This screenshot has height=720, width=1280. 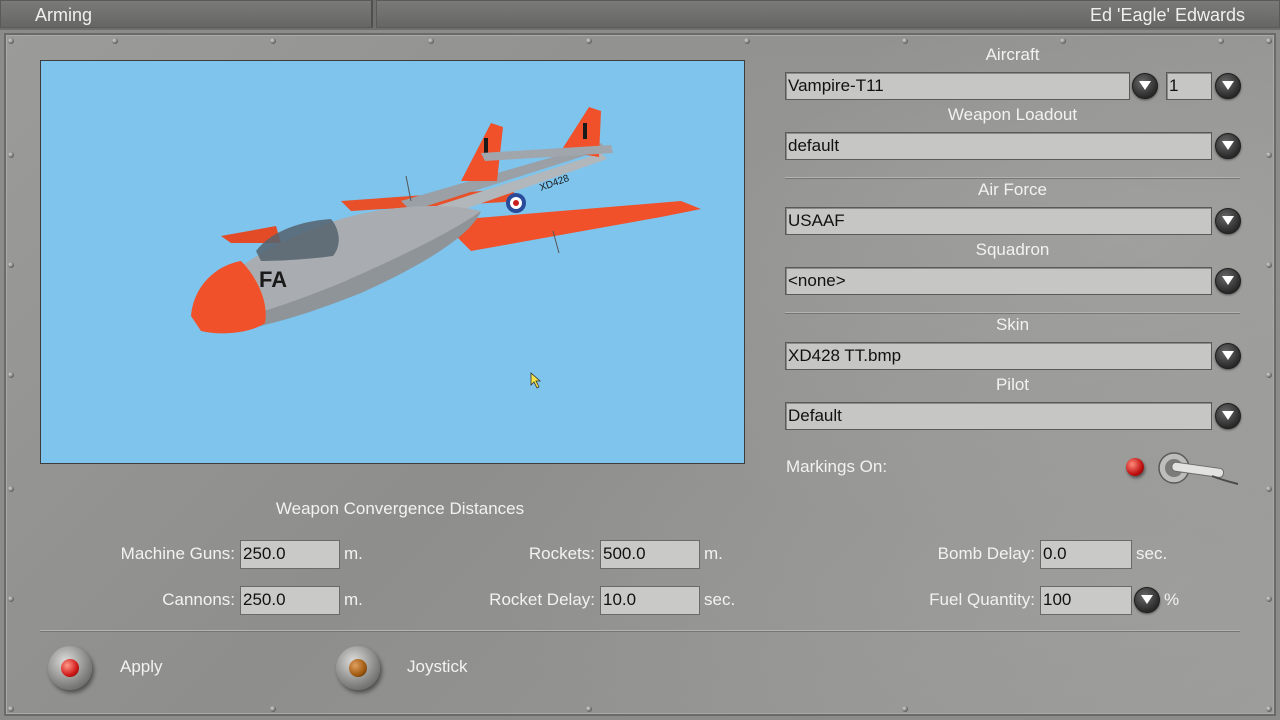 What do you see at coordinates (998, 281) in the screenshot?
I see `squadron-select: <none>` at bounding box center [998, 281].